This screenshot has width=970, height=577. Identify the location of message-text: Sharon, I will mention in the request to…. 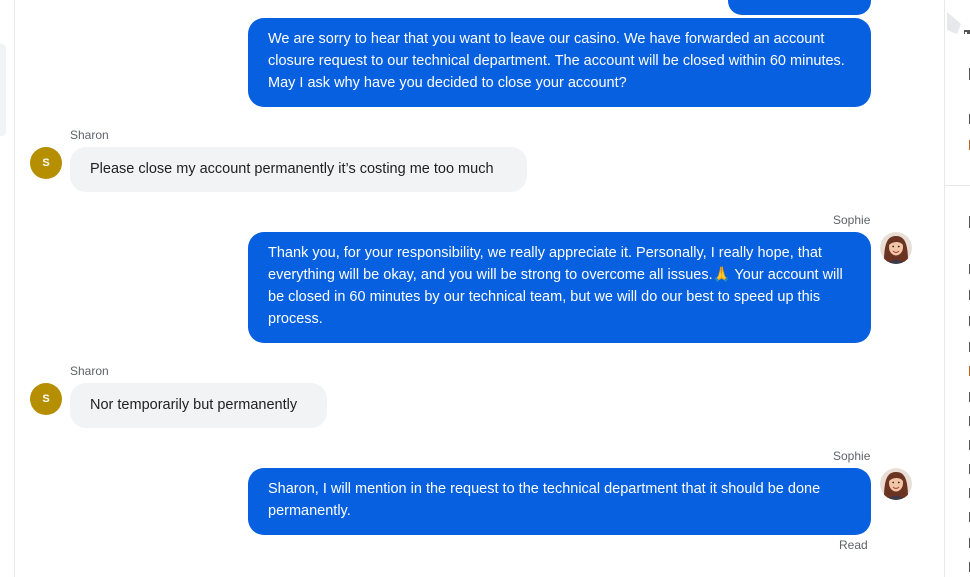
(544, 500).